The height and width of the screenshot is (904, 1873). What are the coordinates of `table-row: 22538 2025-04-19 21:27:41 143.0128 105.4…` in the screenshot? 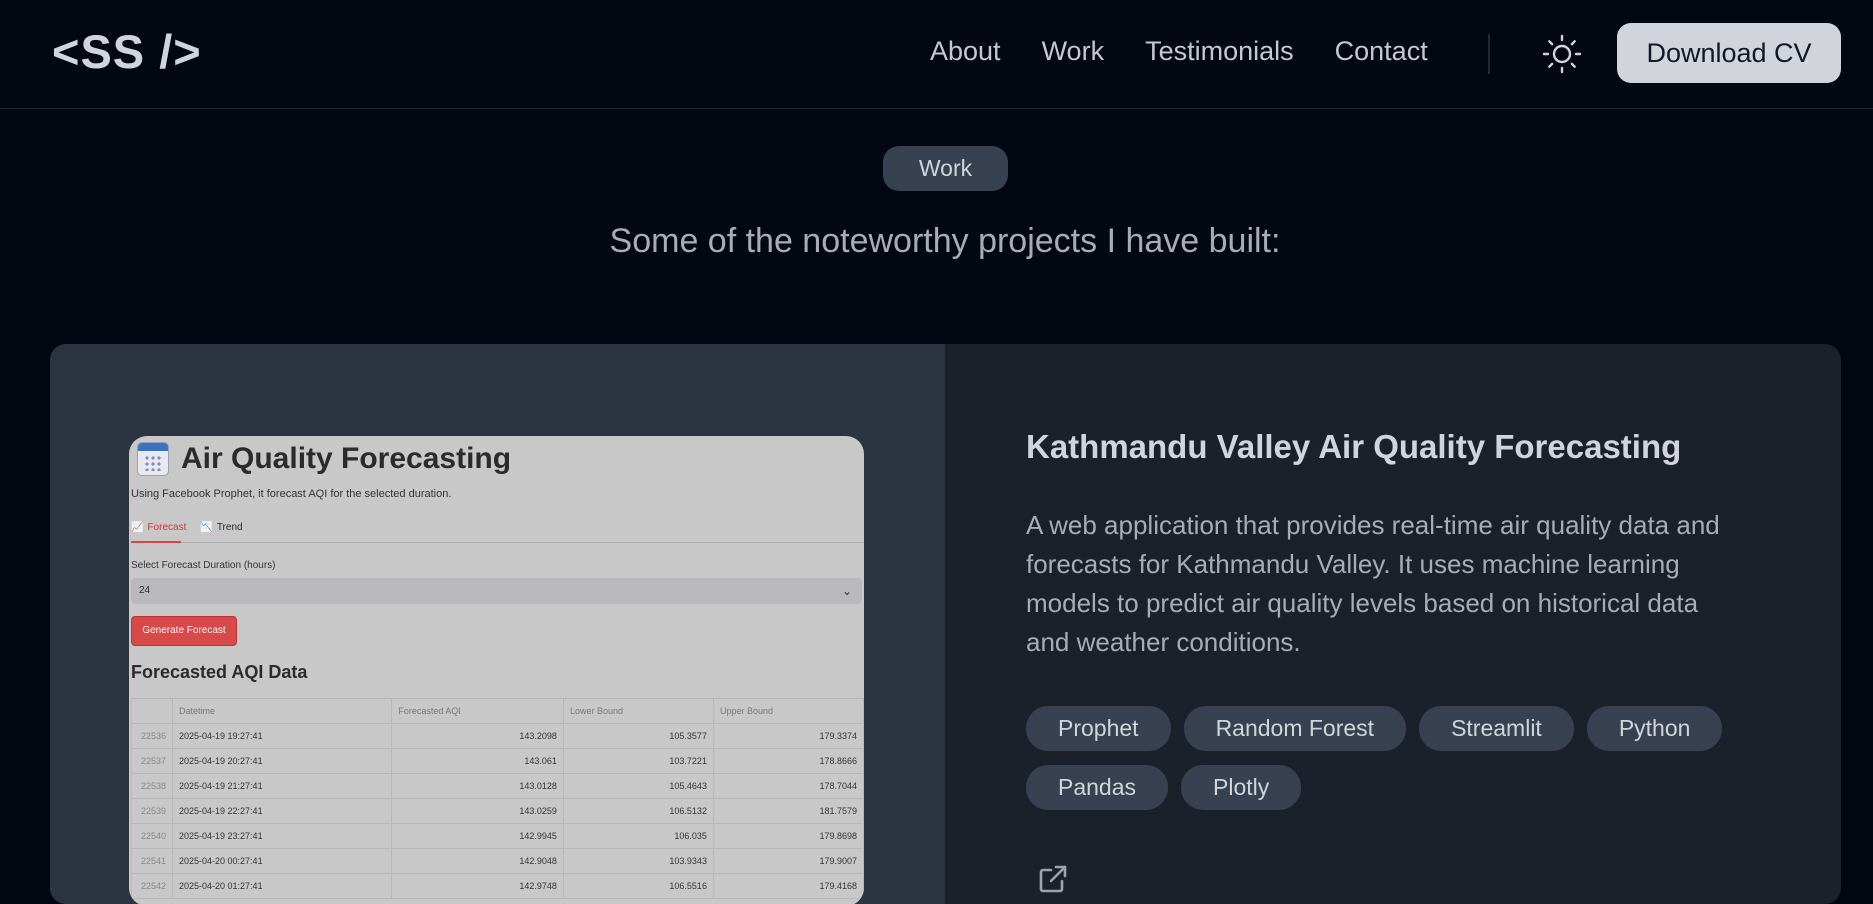 It's located at (497, 786).